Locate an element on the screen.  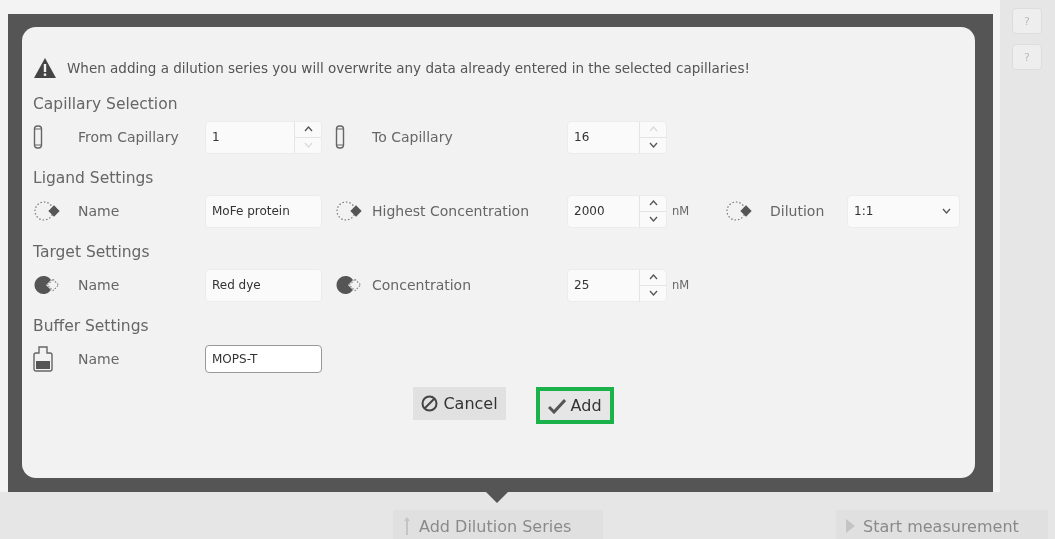
cancel-button: Cancel is located at coordinates (459, 403).